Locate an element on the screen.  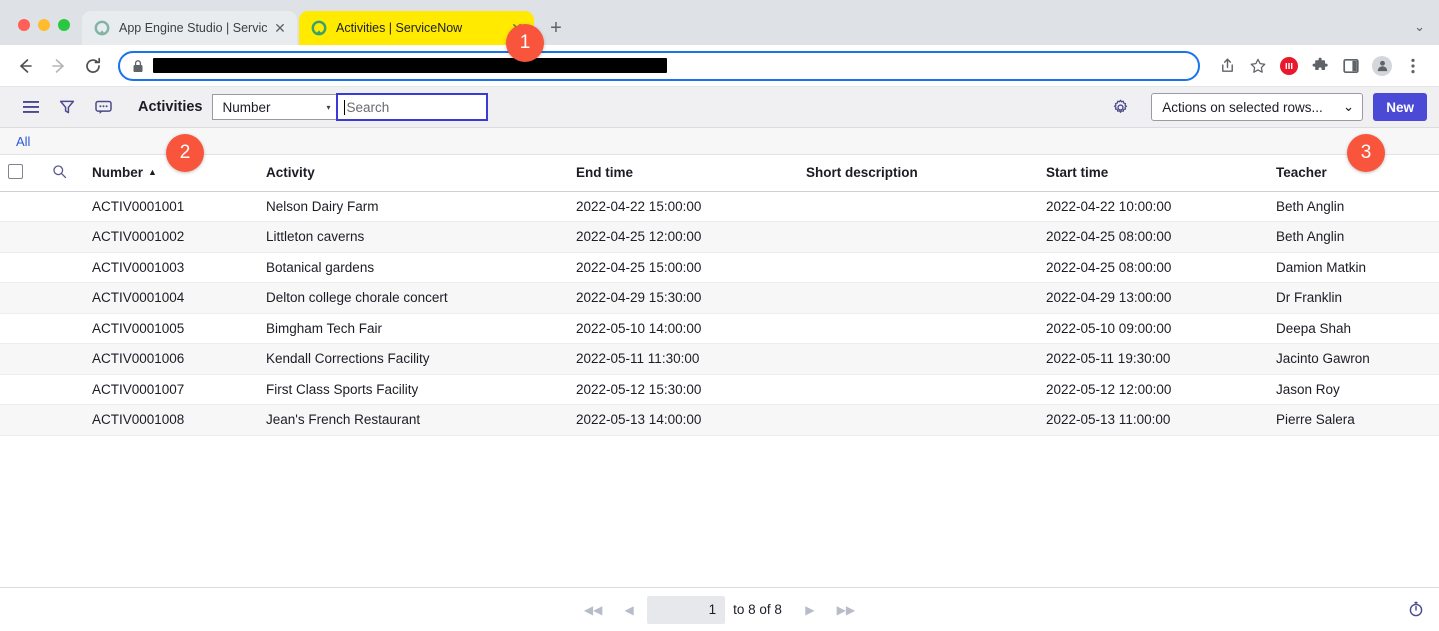
cell-teacher: Damion Matkin is located at coordinates (1353, 267).